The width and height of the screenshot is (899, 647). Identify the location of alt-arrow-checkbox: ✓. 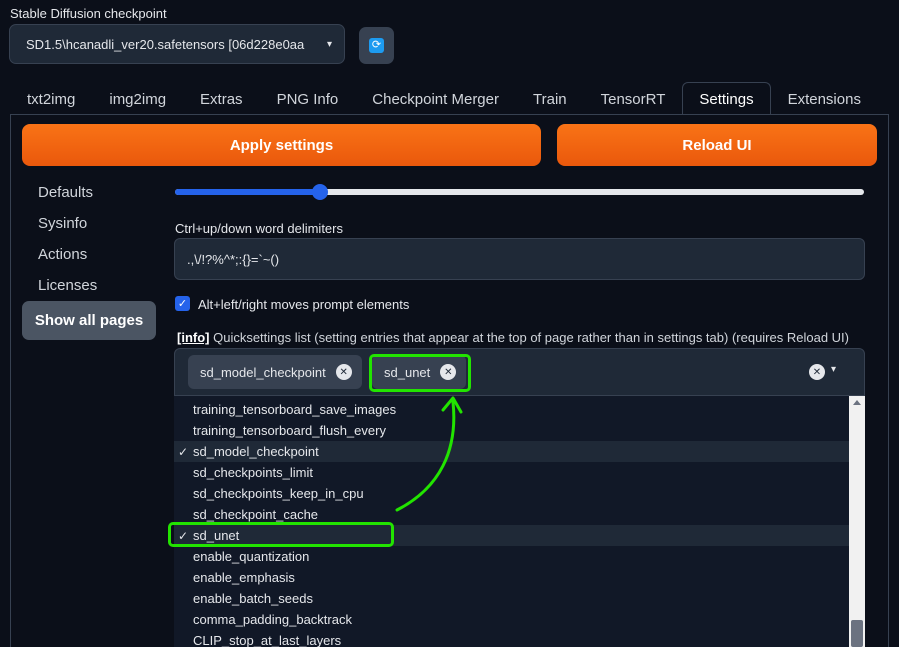
(182, 303).